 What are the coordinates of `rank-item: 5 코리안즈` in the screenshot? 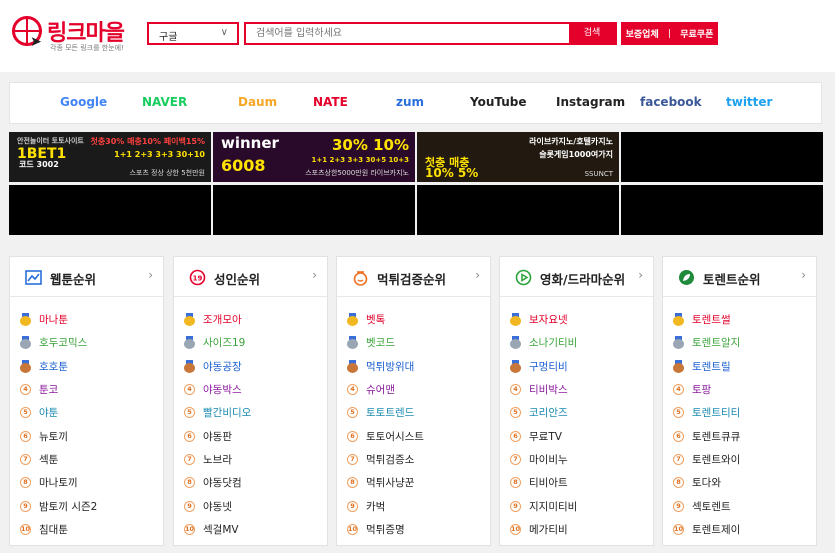 It's located at (543, 412).